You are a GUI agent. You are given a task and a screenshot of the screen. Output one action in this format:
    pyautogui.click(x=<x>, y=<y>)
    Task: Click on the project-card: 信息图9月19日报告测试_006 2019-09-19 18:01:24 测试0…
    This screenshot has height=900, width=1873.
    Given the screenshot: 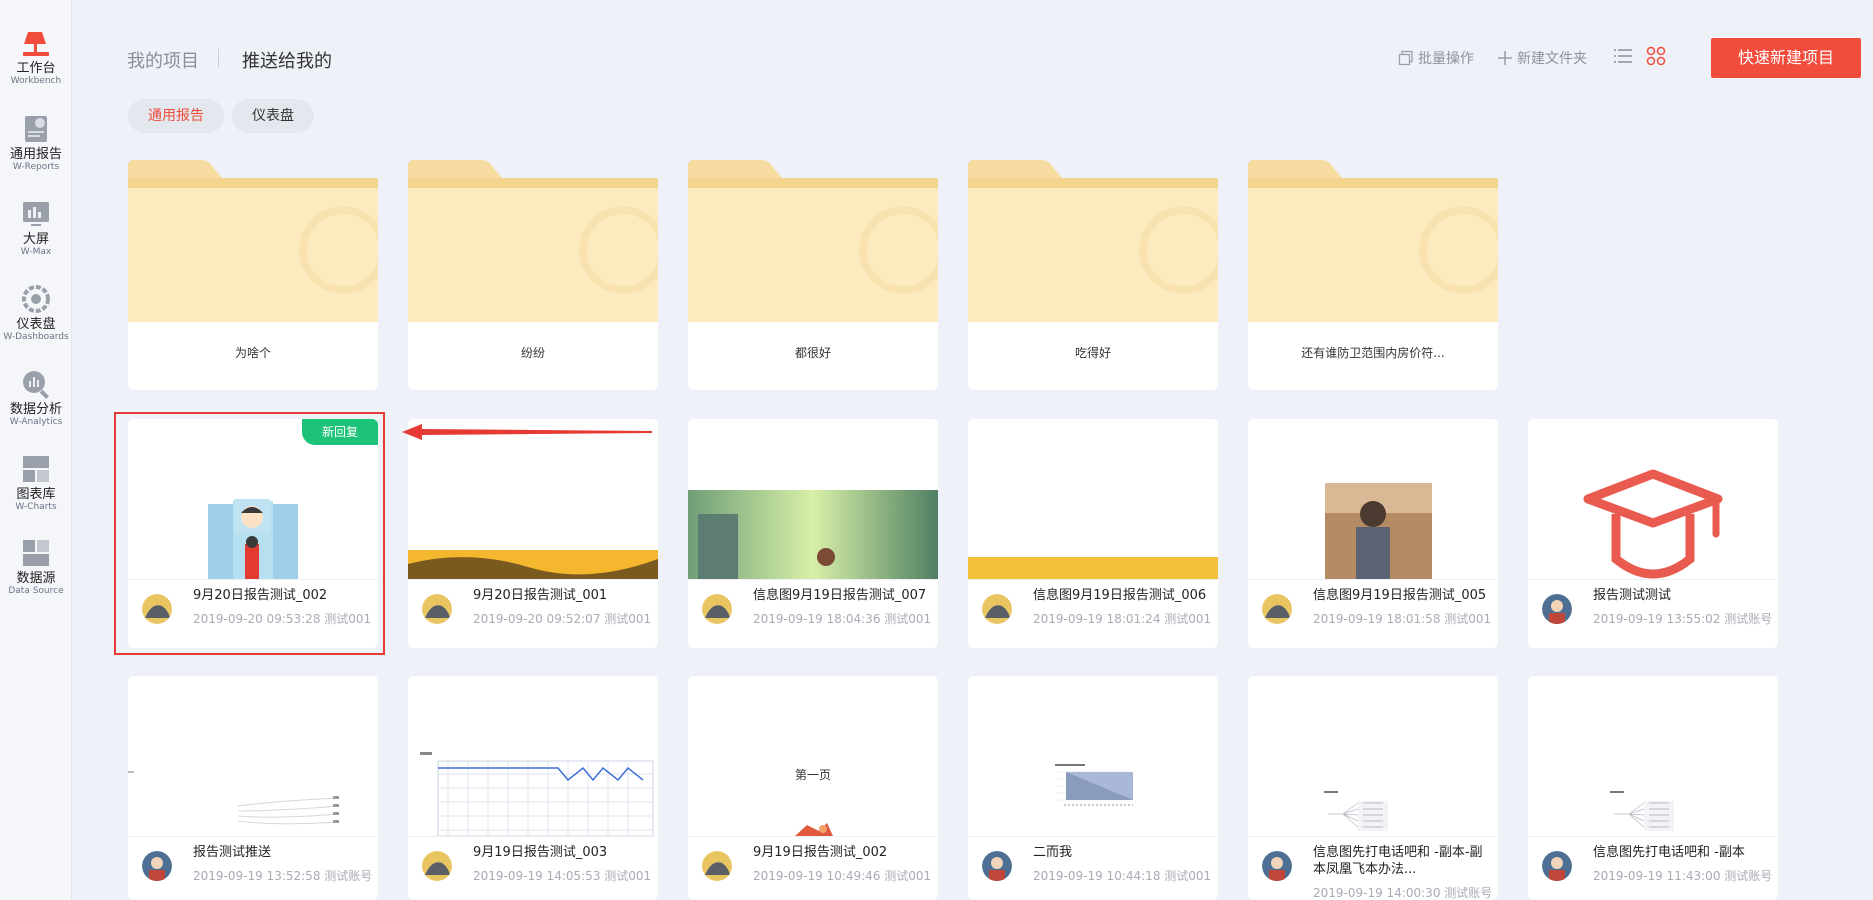 What is the action you would take?
    pyautogui.click(x=1093, y=533)
    